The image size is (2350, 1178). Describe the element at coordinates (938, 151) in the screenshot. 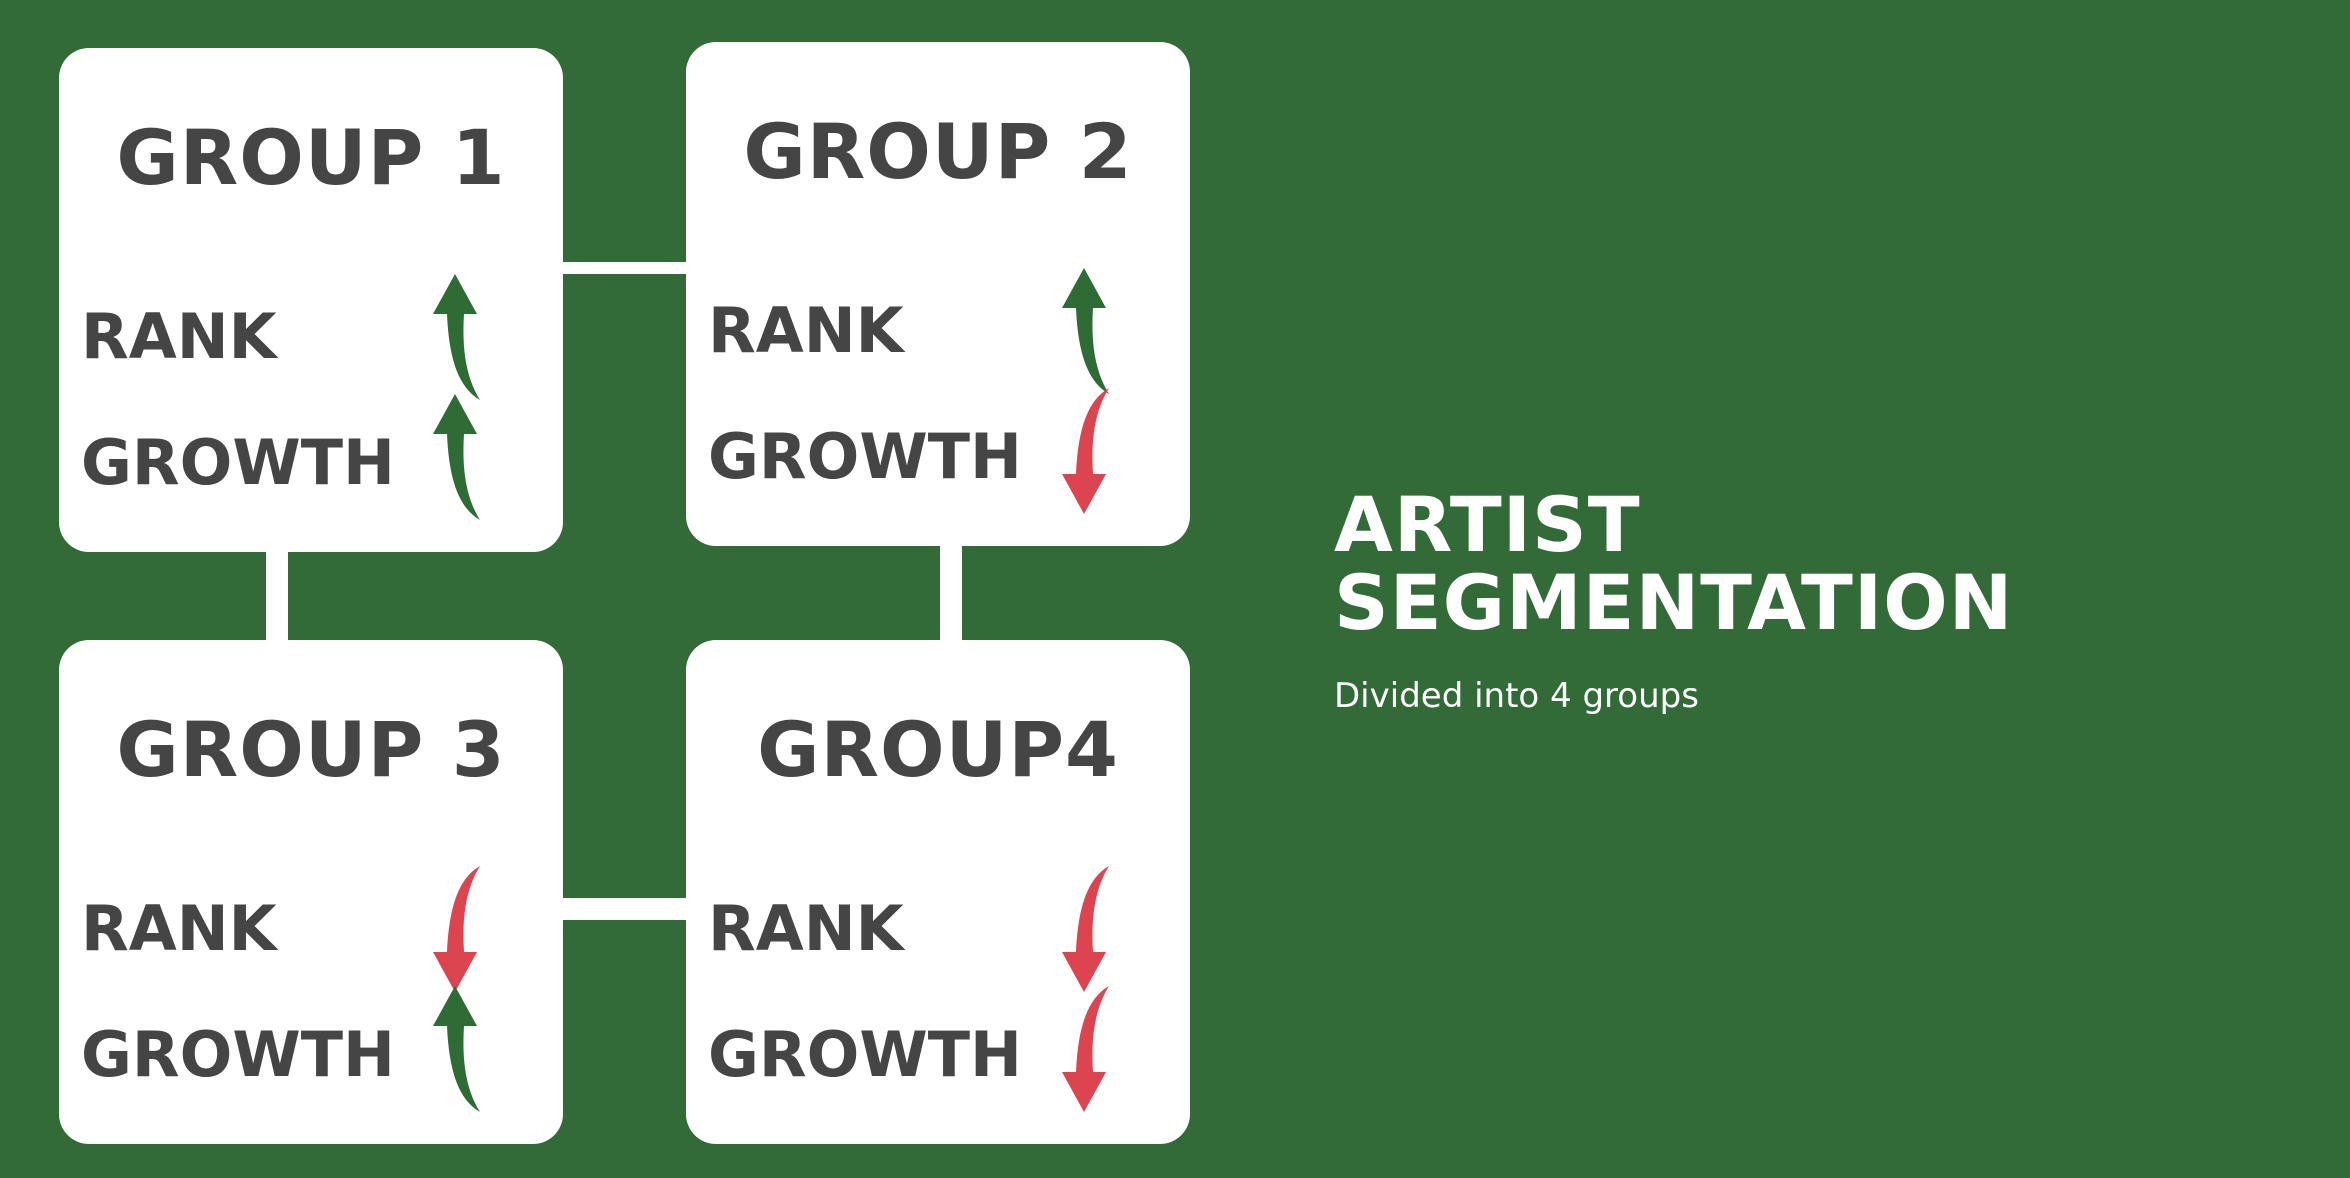

I see `group-title: GROUP 2` at that location.